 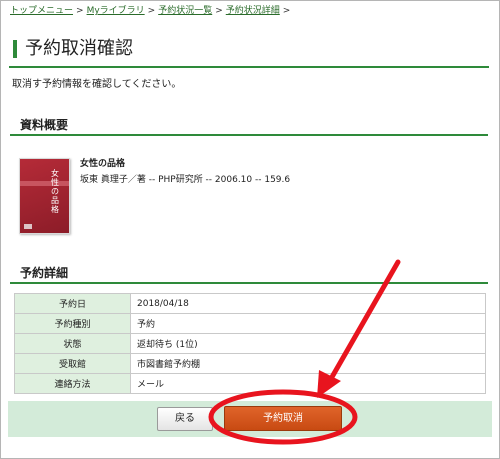 I want to click on table-row: 予約種別 予約, so click(x=250, y=323).